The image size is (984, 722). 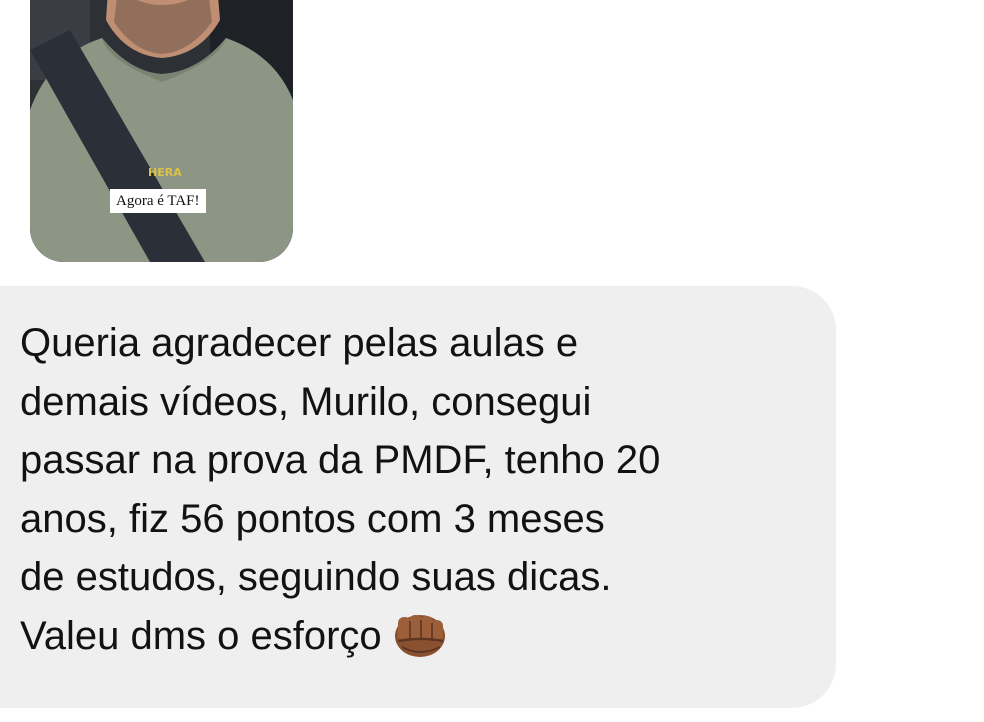 What do you see at coordinates (201, 635) in the screenshot?
I see `message-line-text: Valeu dms o esforço` at bounding box center [201, 635].